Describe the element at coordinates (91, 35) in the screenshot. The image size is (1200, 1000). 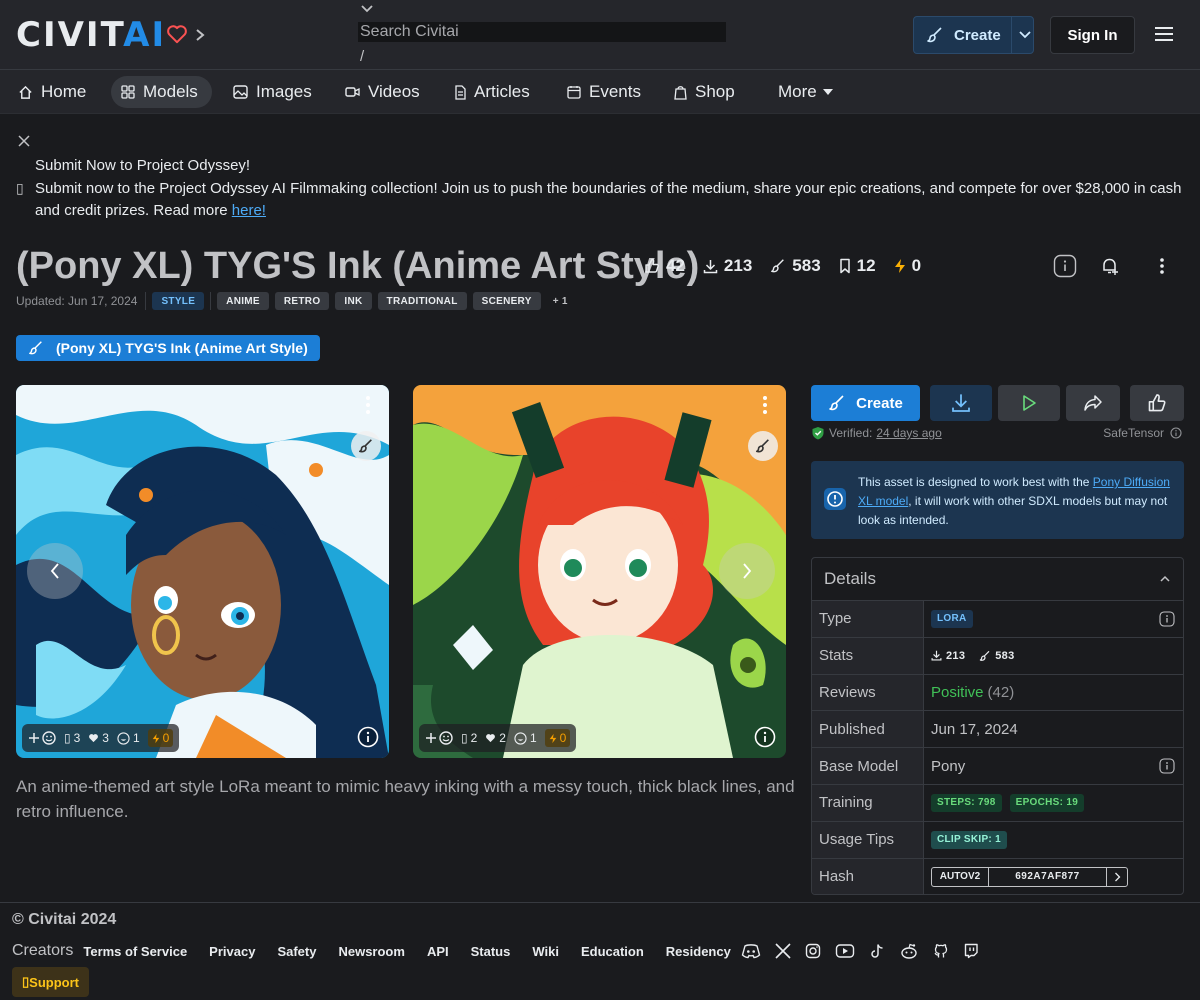
I see `civitai-logo: CIVITAI` at that location.